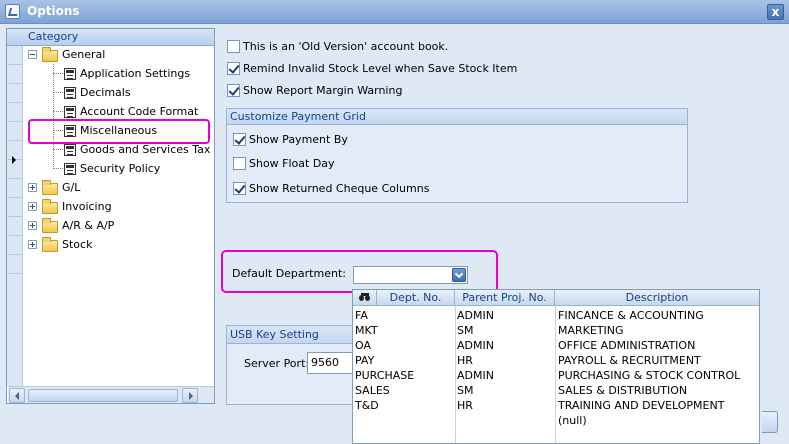  Describe the element at coordinates (627, 345) in the screenshot. I see `cell-description: OFFICE ADMINISTRATION` at that location.